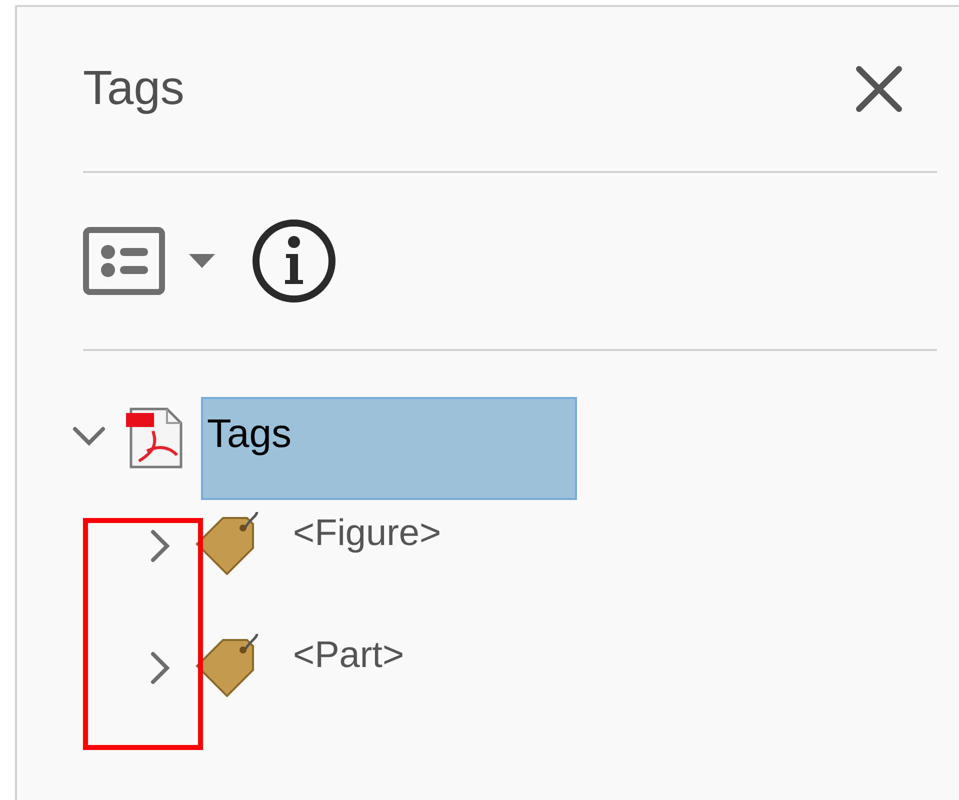  I want to click on caret-icon, so click(202, 261).